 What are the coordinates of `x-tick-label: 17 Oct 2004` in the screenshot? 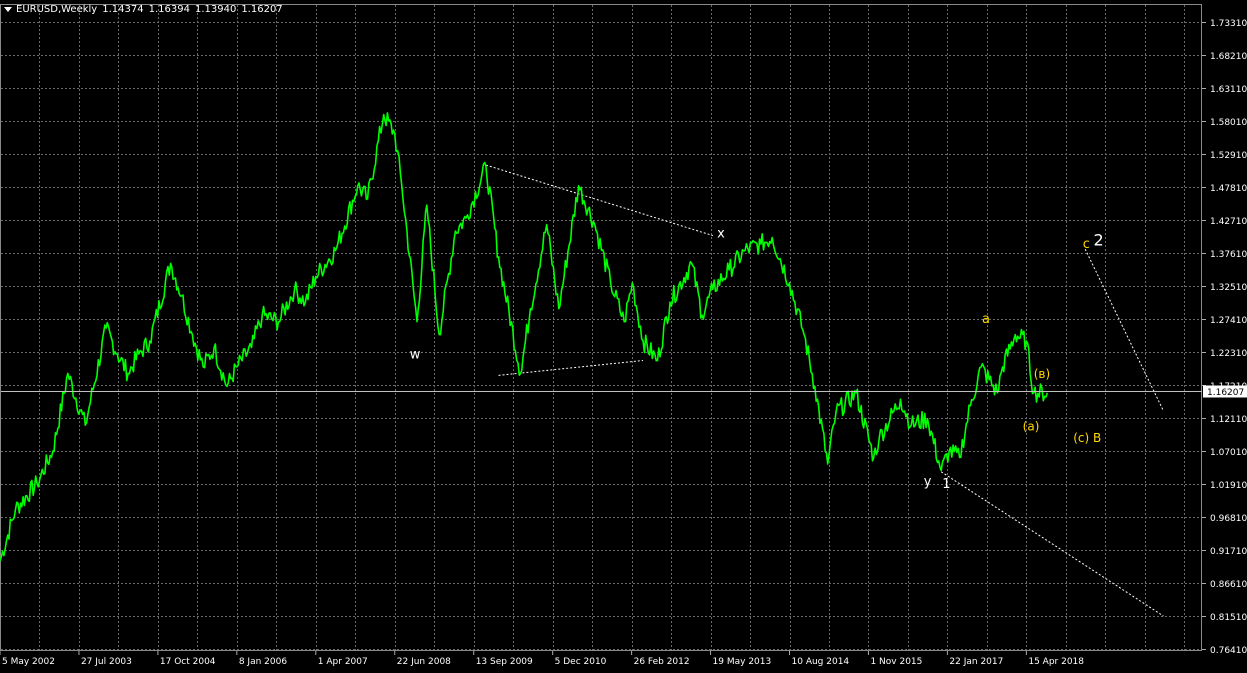 It's located at (188, 662).